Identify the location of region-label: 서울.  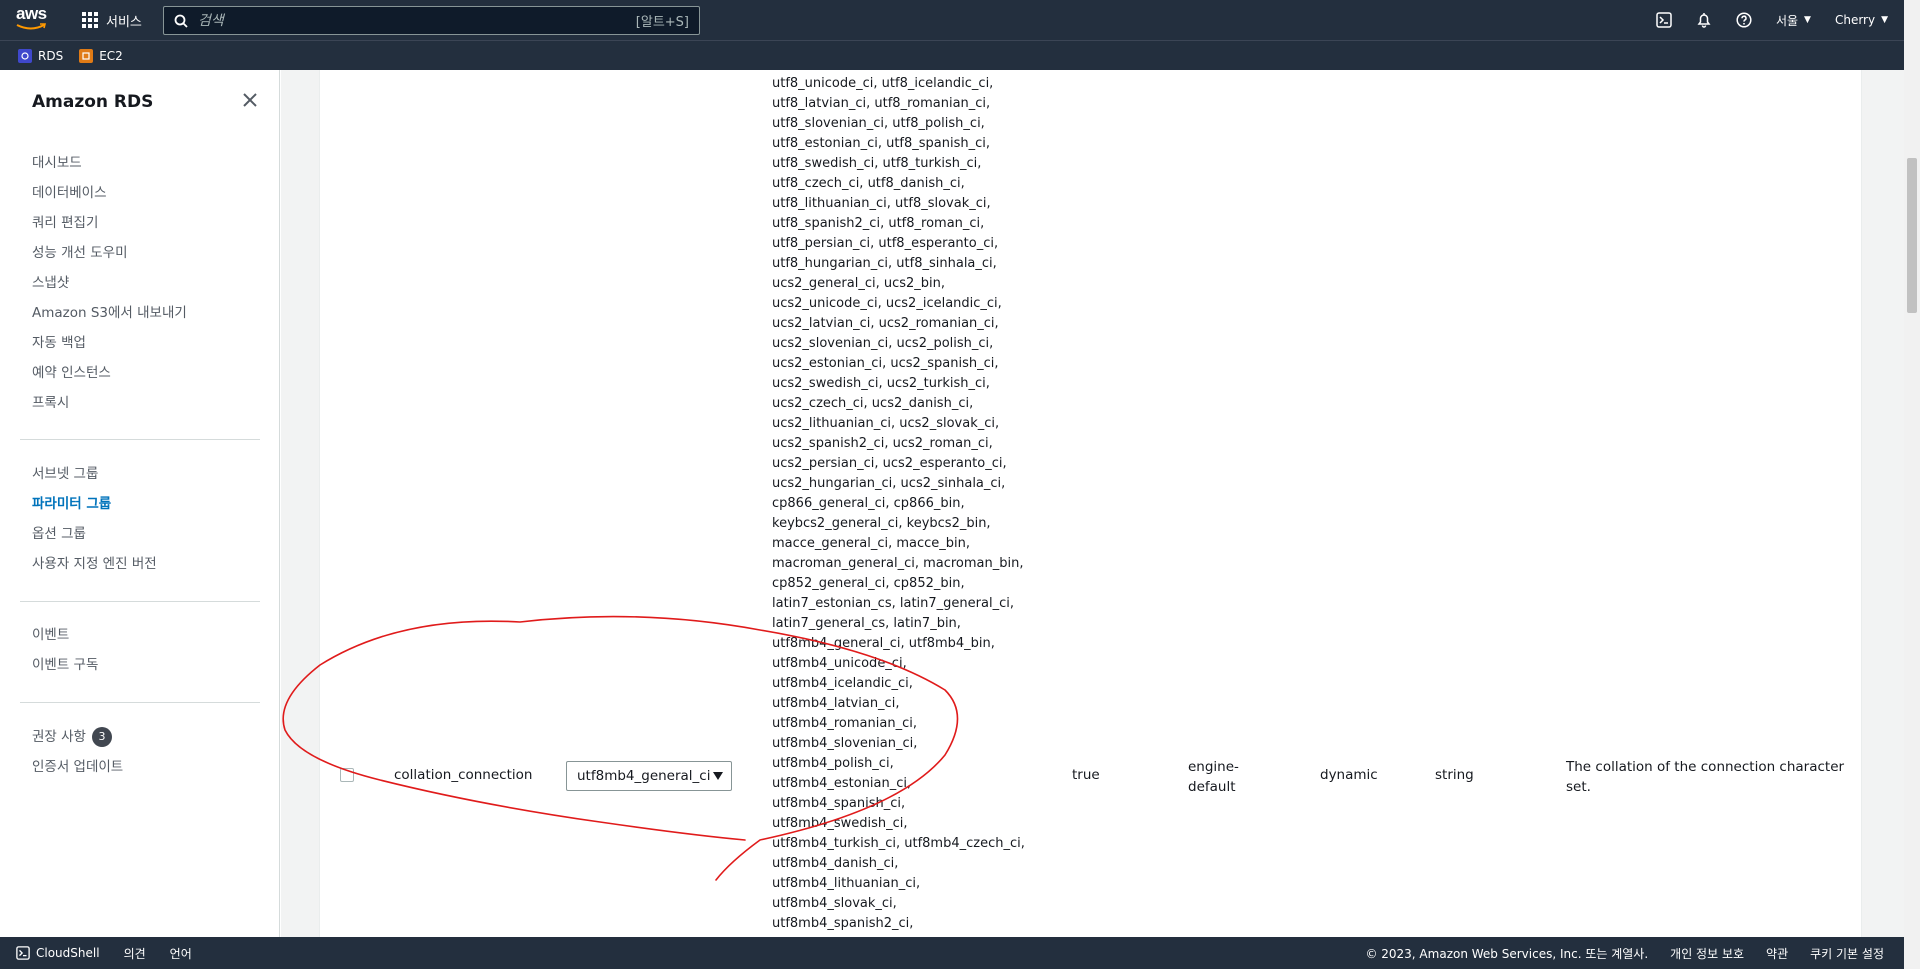
(1787, 20).